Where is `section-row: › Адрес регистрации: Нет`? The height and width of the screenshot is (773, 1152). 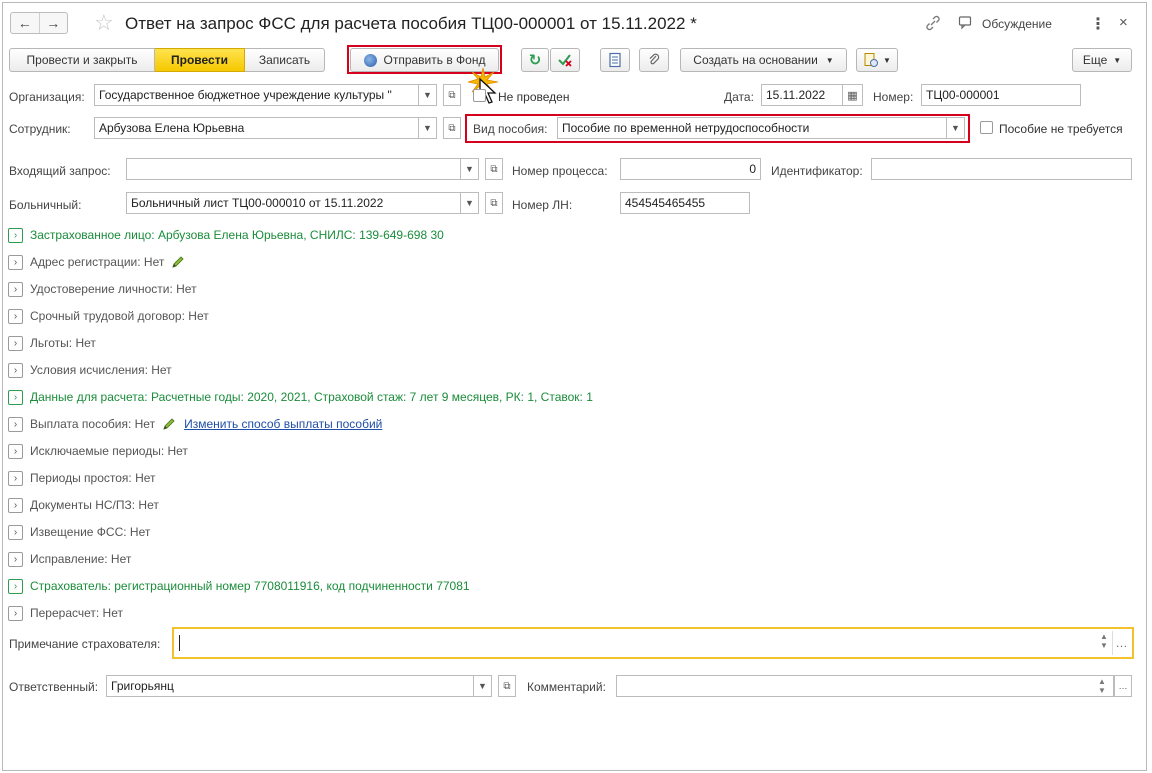 section-row: › Адрес регистрации: Нет is located at coordinates (96, 262).